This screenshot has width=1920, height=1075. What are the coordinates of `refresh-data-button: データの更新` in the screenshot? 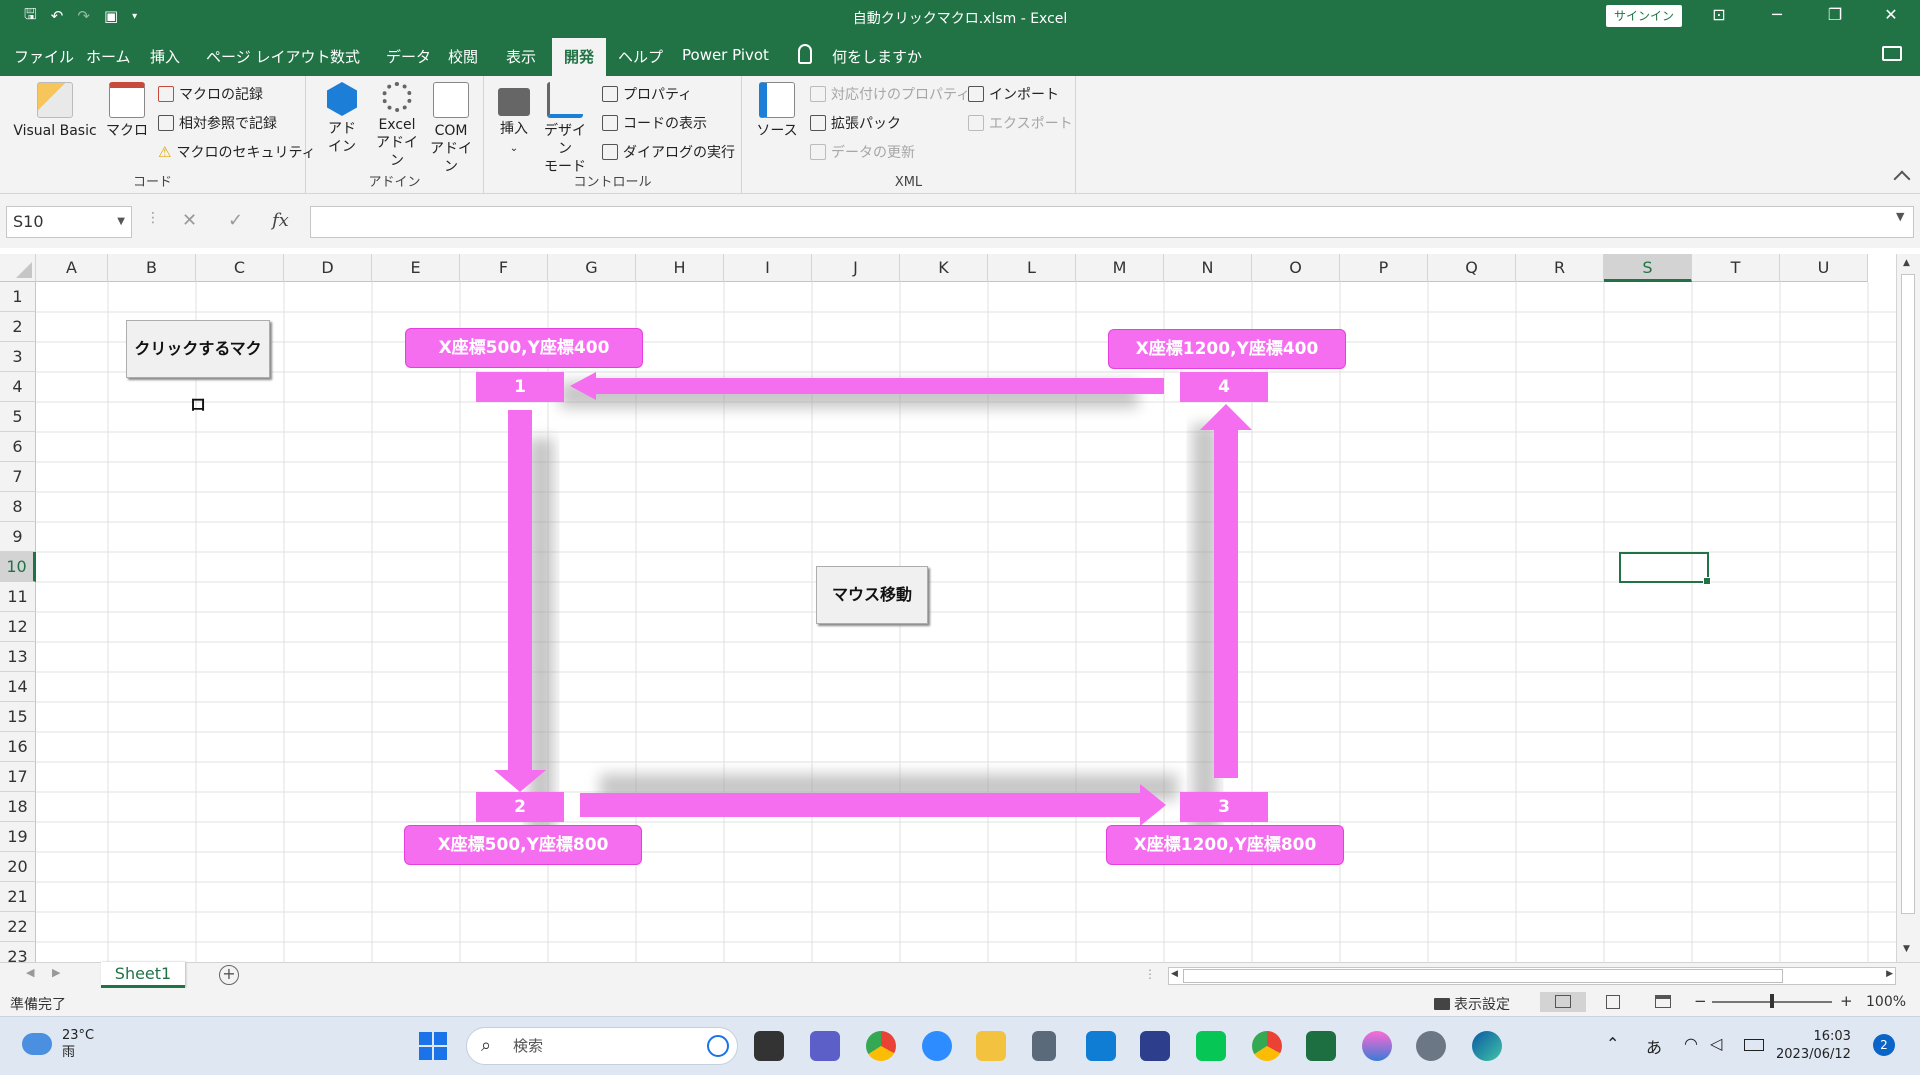 It's located at (862, 152).